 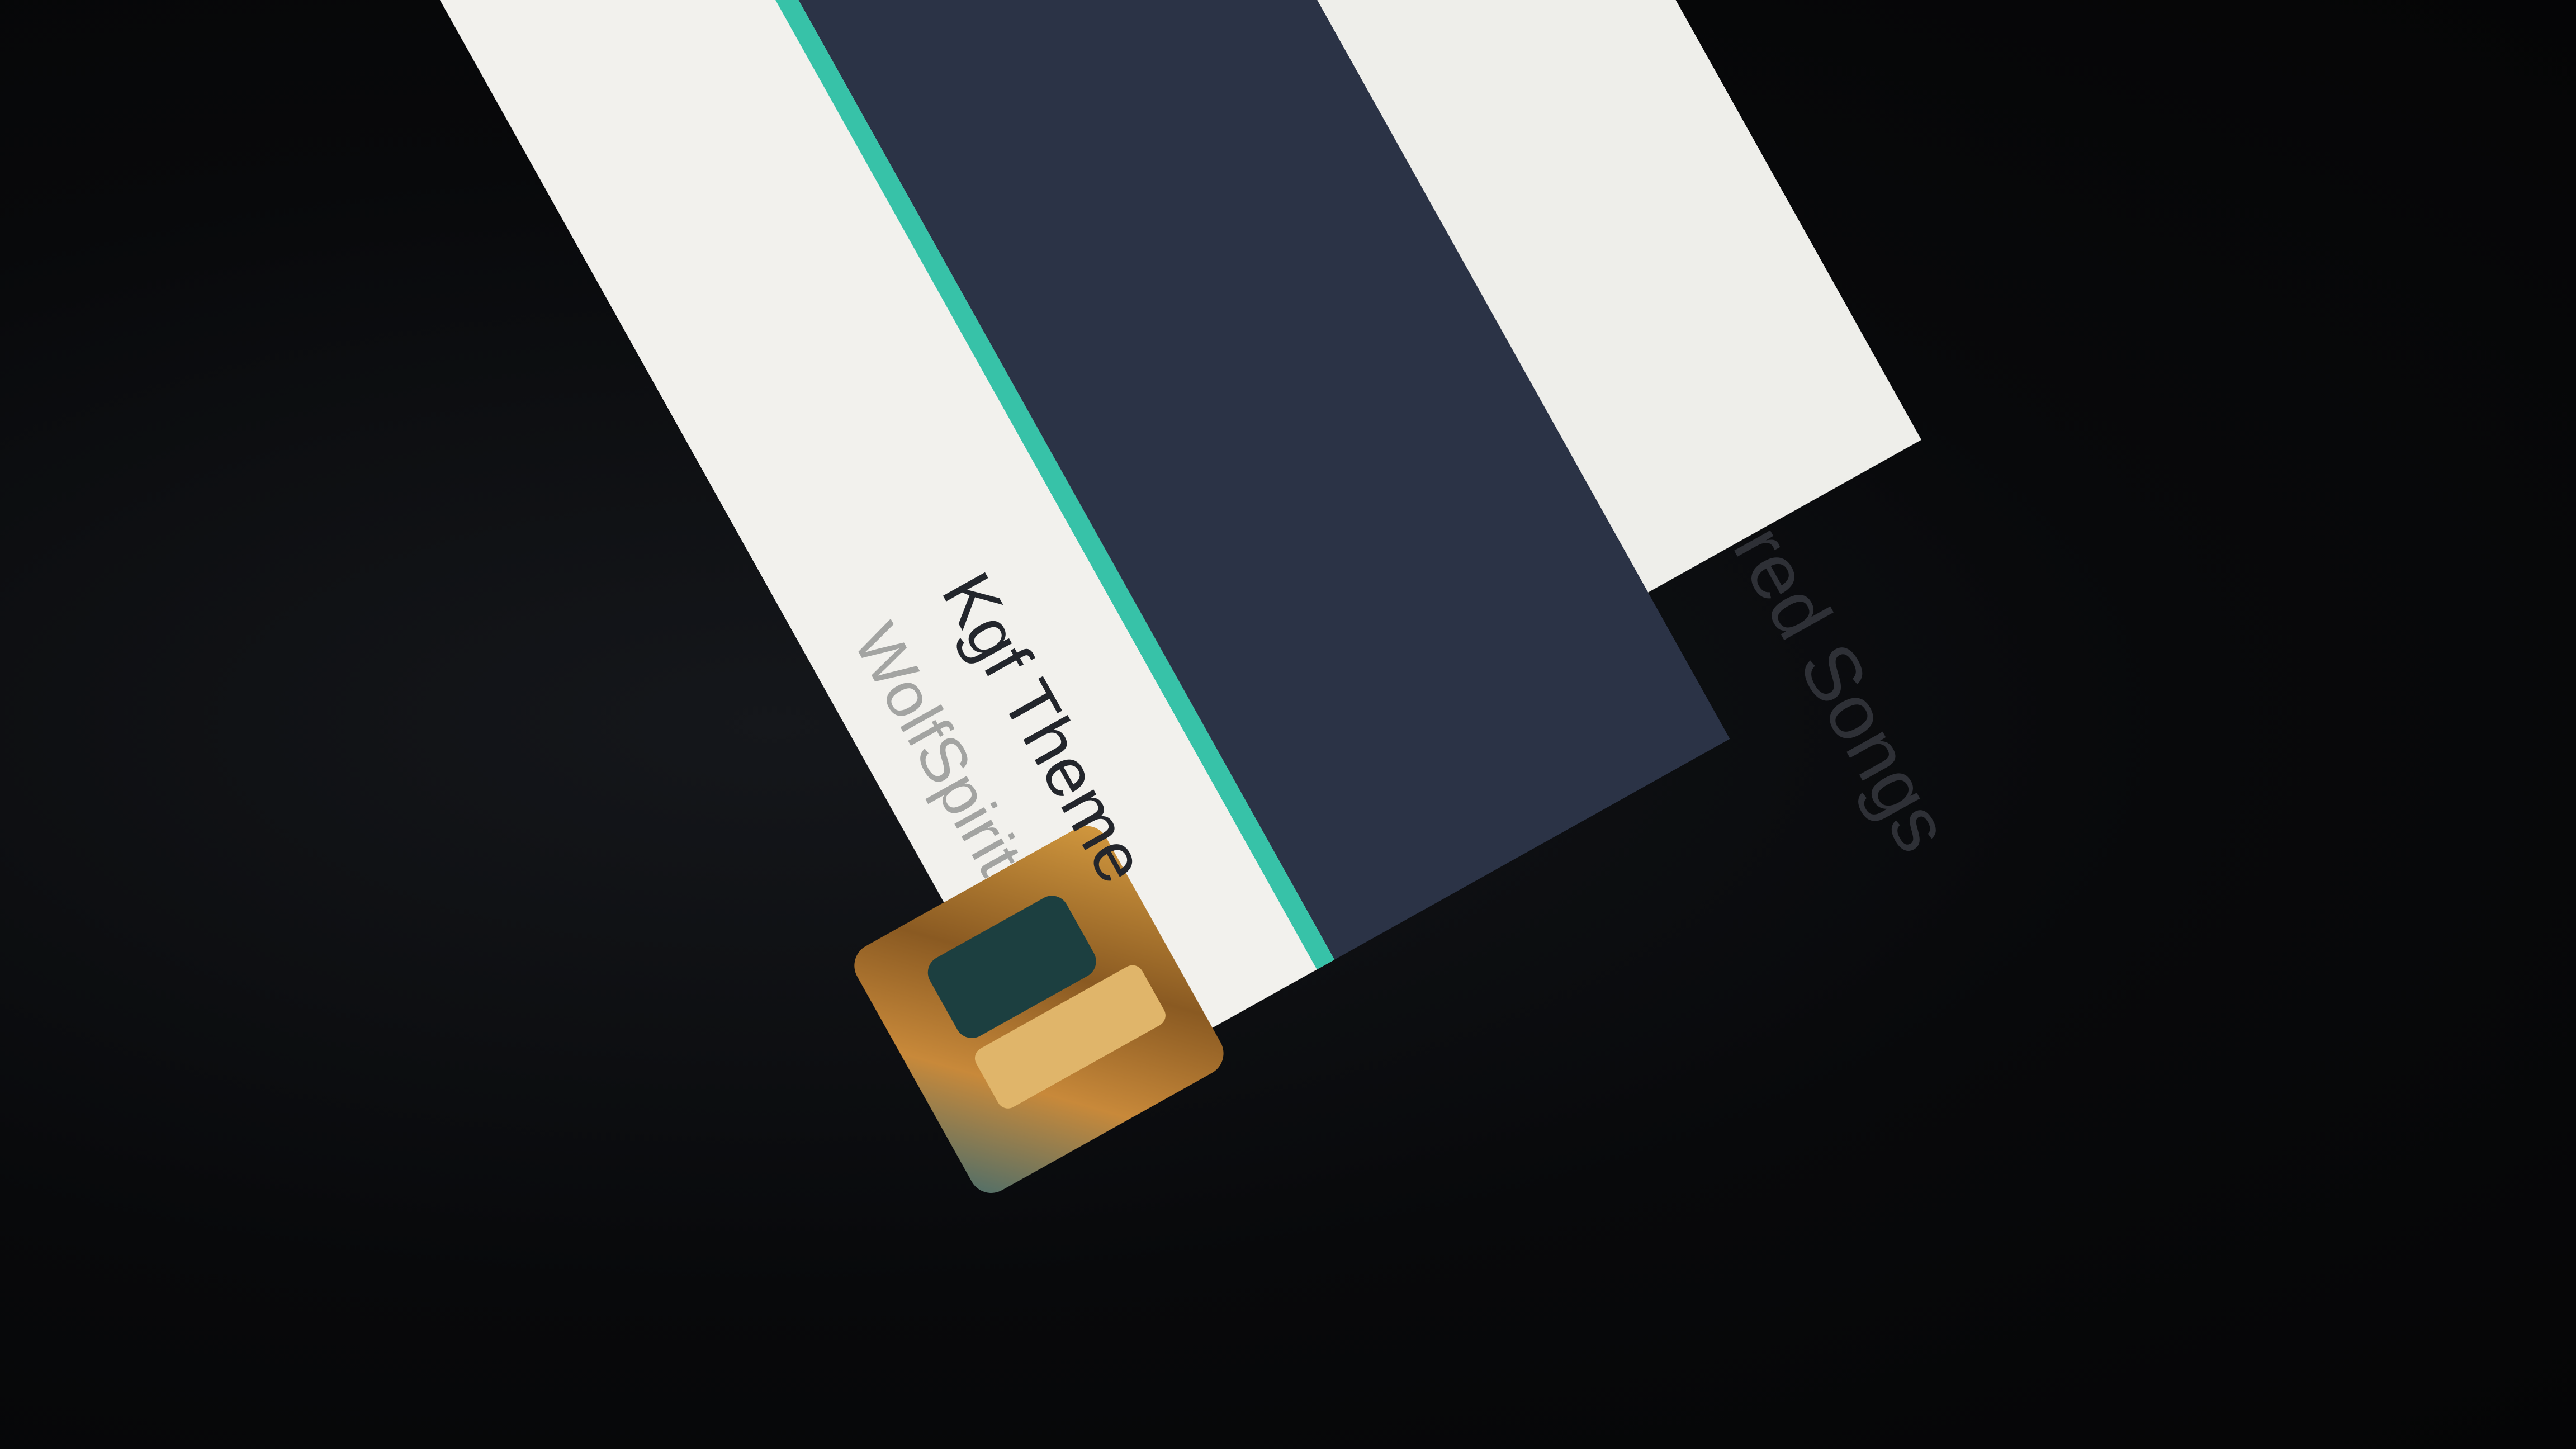 What do you see at coordinates (1843, 689) in the screenshot?
I see `sidebar-item-songs: red Songs` at bounding box center [1843, 689].